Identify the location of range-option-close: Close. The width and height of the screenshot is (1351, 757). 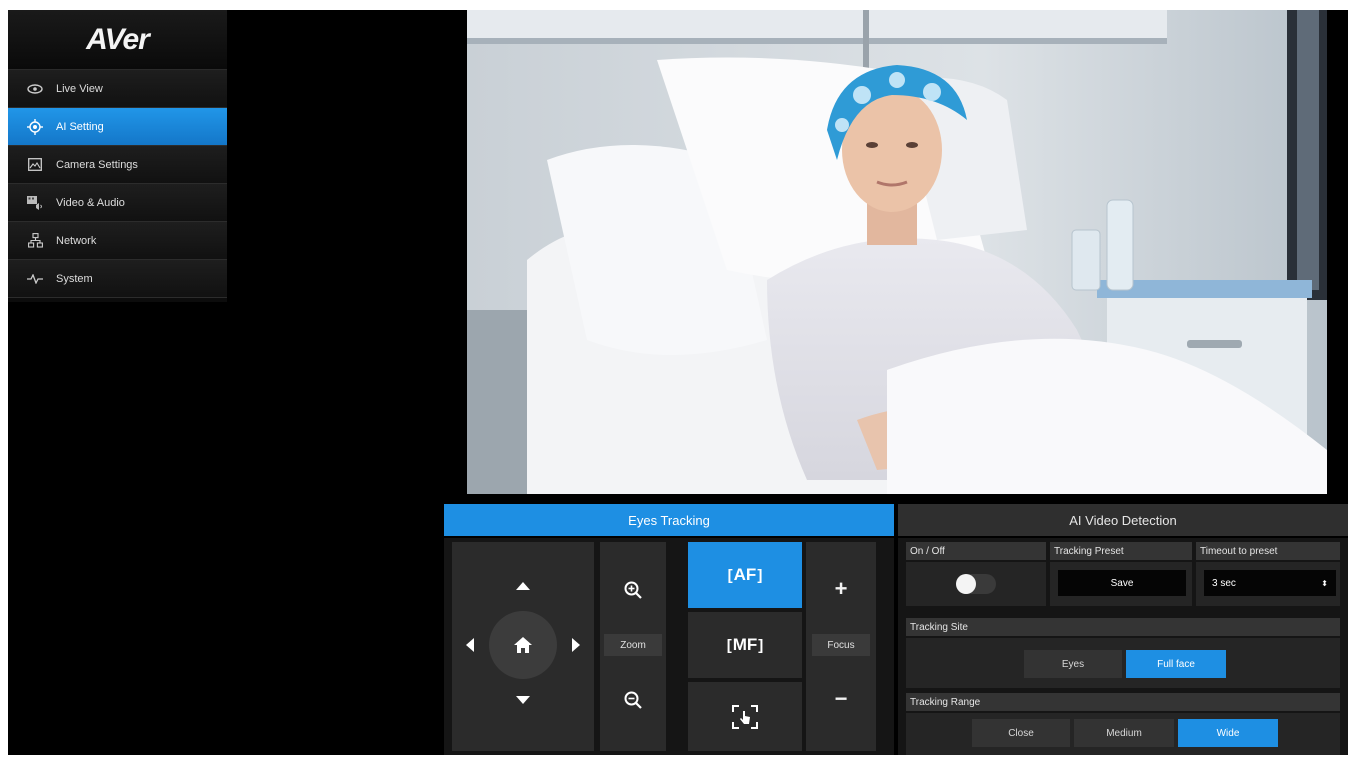
(1021, 733).